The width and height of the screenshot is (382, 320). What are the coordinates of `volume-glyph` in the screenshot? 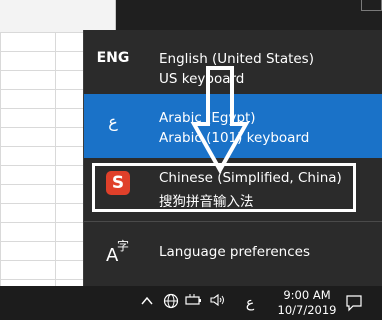 It's located at (217, 300).